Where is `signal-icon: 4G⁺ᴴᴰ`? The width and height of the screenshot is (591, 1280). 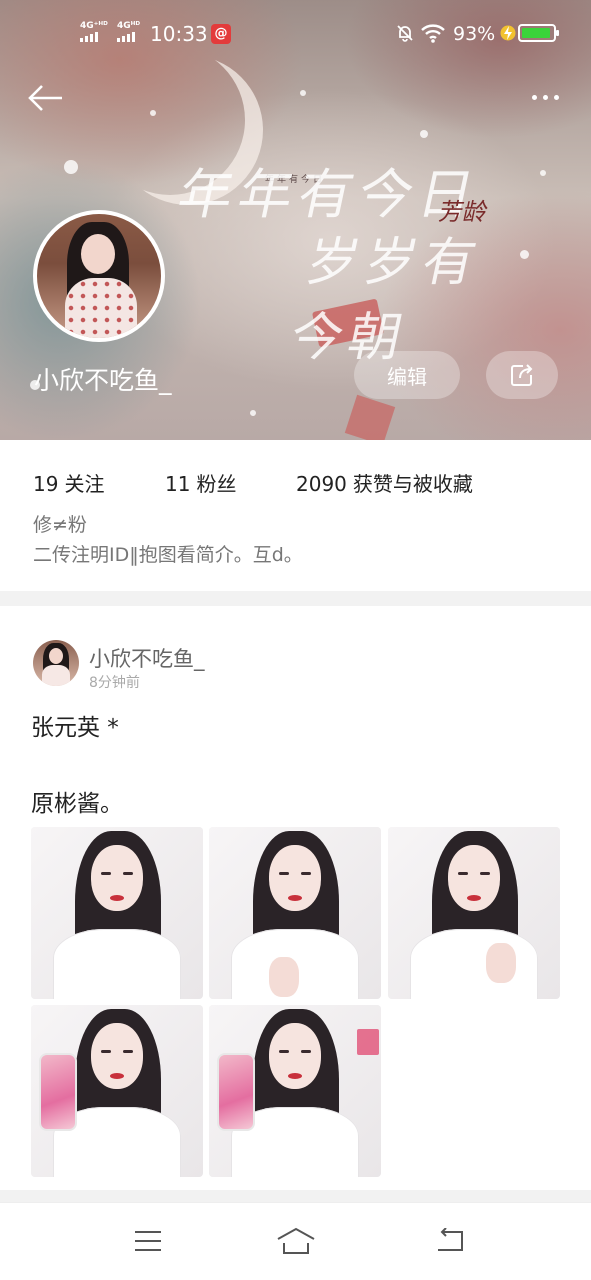 signal-icon: 4G⁺ᴴᴰ is located at coordinates (94, 32).